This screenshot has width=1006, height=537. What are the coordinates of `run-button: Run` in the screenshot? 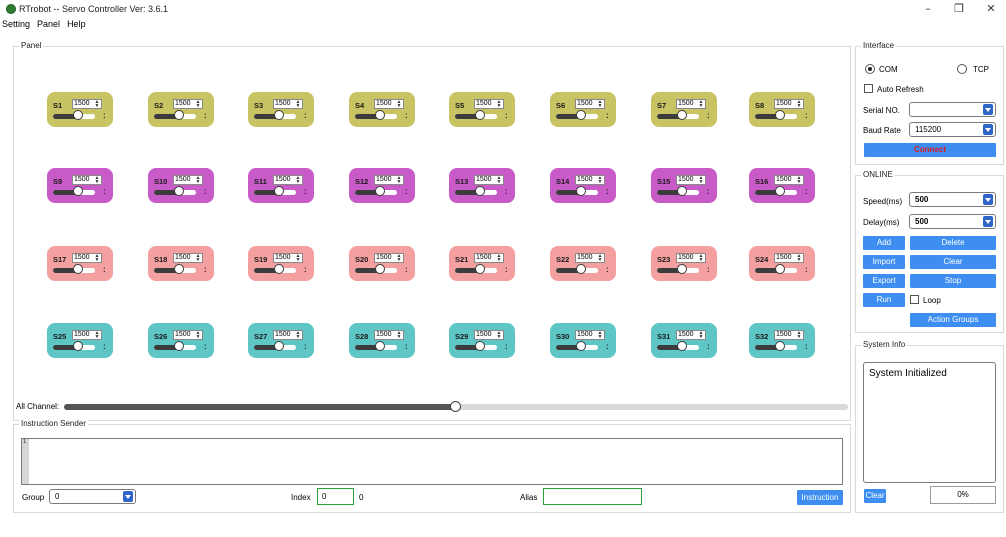 It's located at (884, 300).